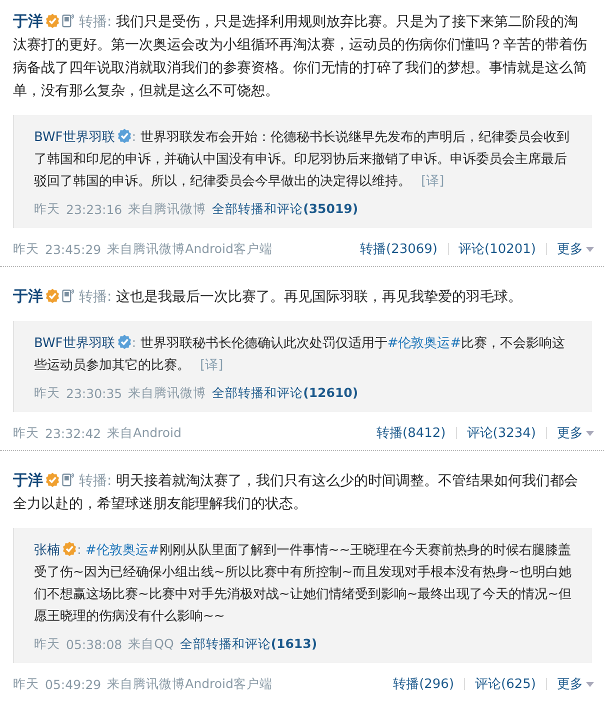  Describe the element at coordinates (249, 644) in the screenshot. I see `all-reposts-comments-link: 全部转播和评论(1613)` at that location.